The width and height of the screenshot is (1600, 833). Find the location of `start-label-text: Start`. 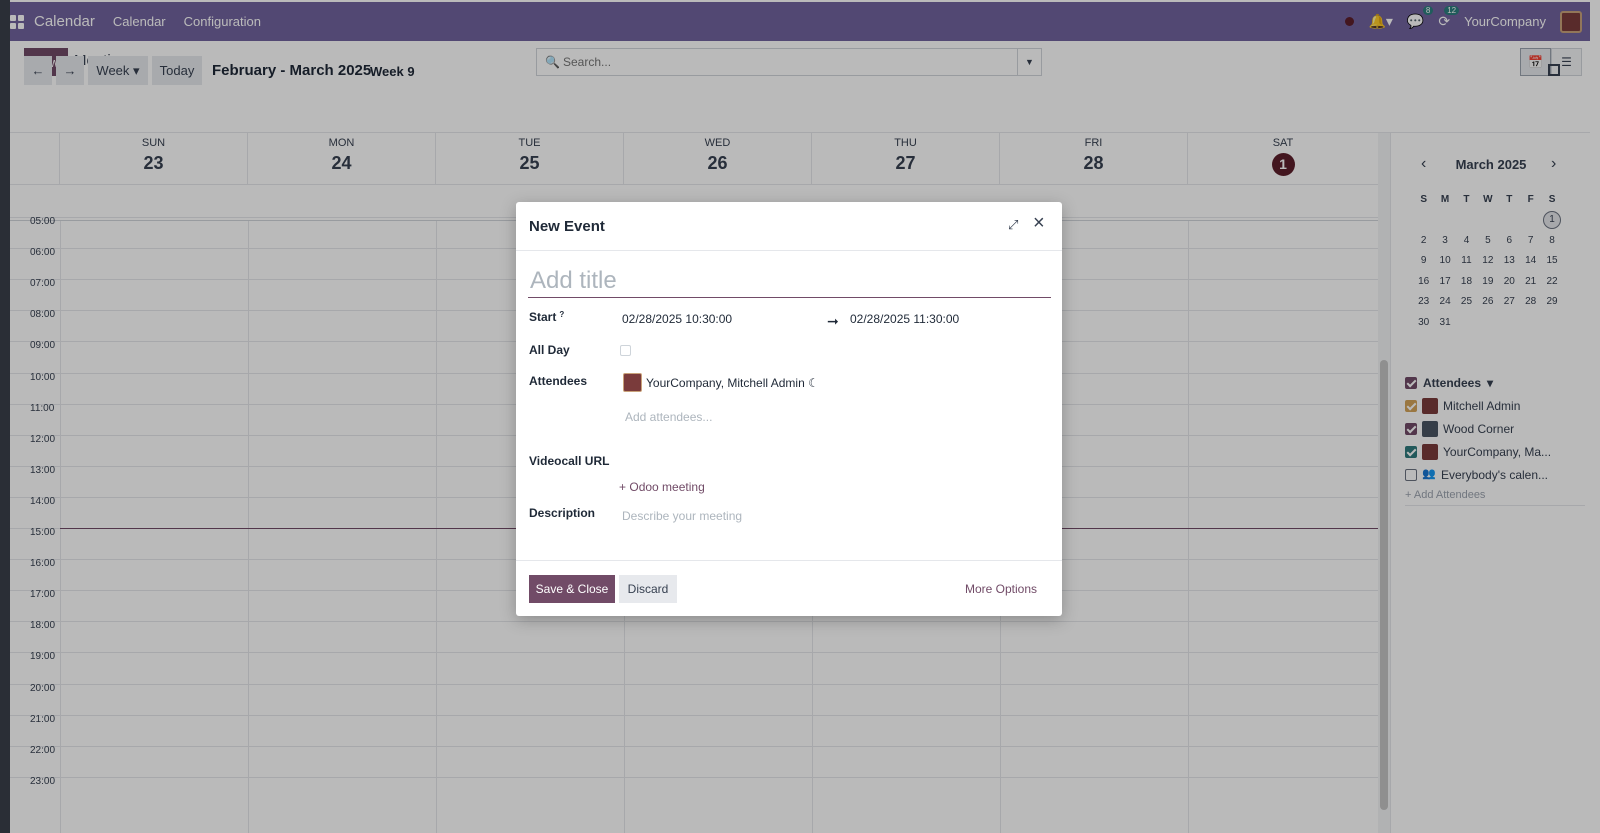

start-label-text: Start is located at coordinates (543, 317).